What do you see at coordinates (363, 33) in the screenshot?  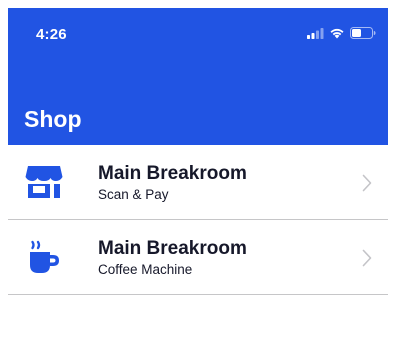 I see `battery-icon` at bounding box center [363, 33].